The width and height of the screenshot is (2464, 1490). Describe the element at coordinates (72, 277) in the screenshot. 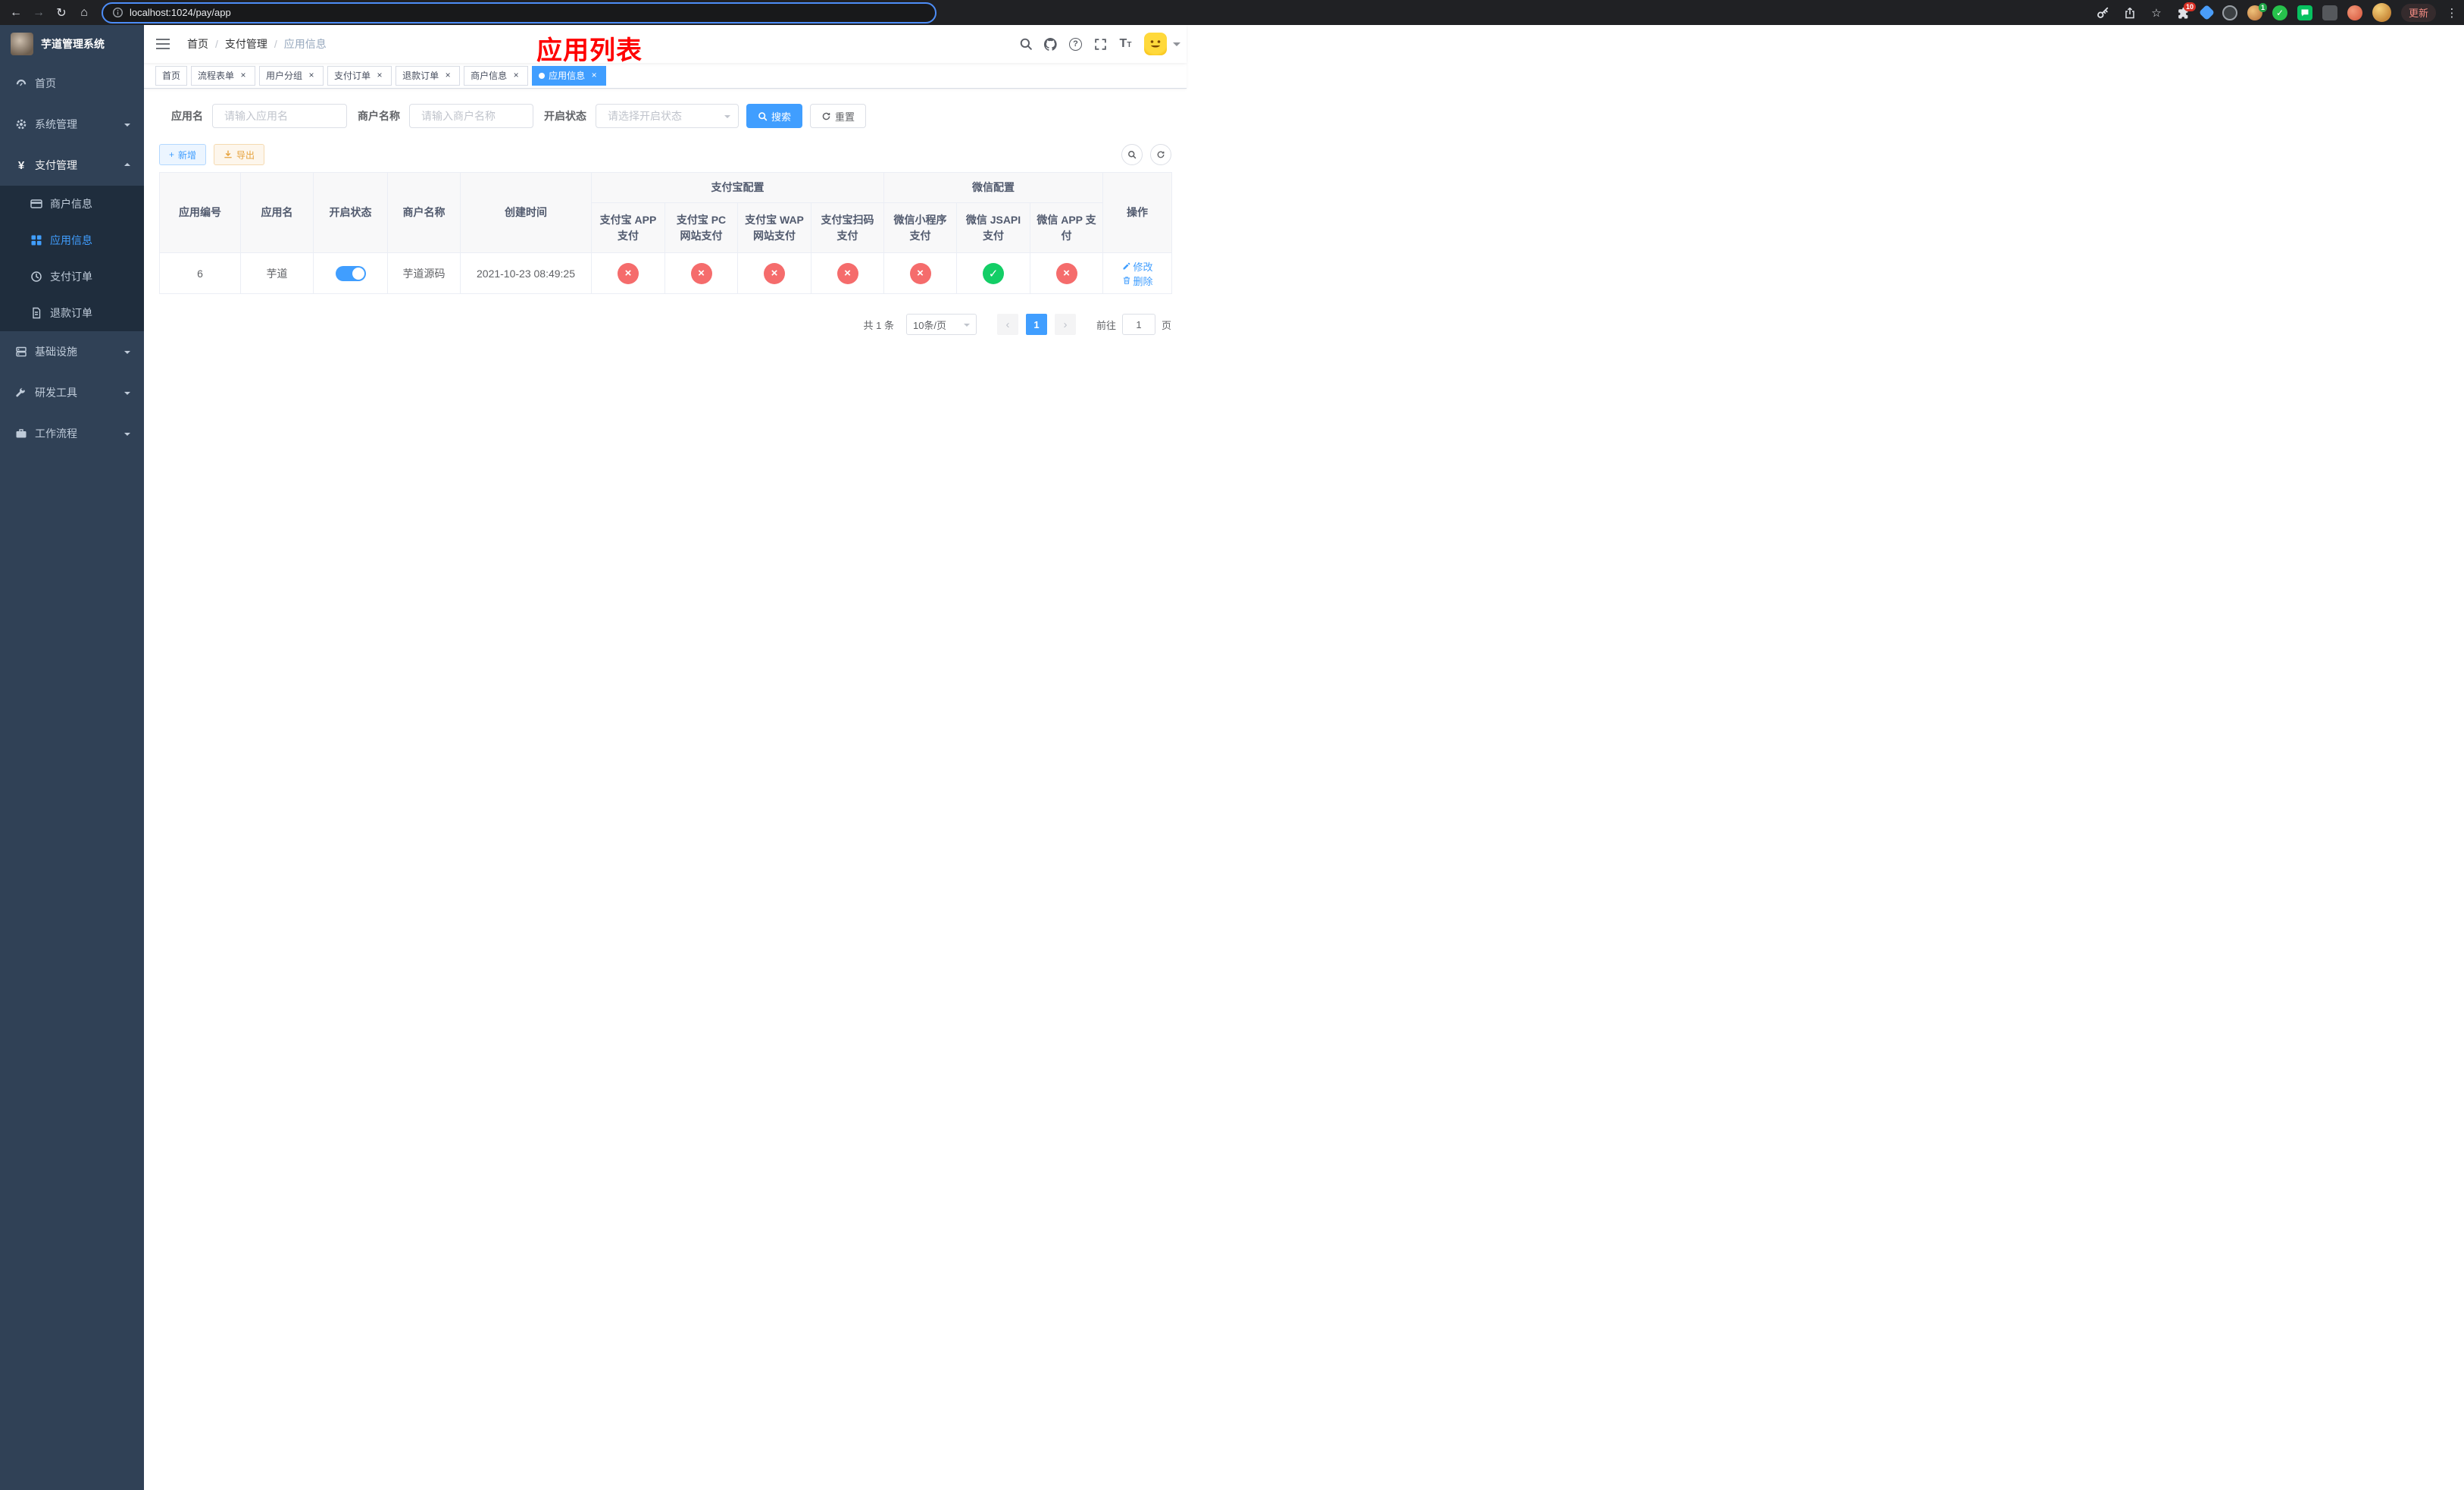

I see `sidebar-item-pay-orders: 支付订单` at that location.